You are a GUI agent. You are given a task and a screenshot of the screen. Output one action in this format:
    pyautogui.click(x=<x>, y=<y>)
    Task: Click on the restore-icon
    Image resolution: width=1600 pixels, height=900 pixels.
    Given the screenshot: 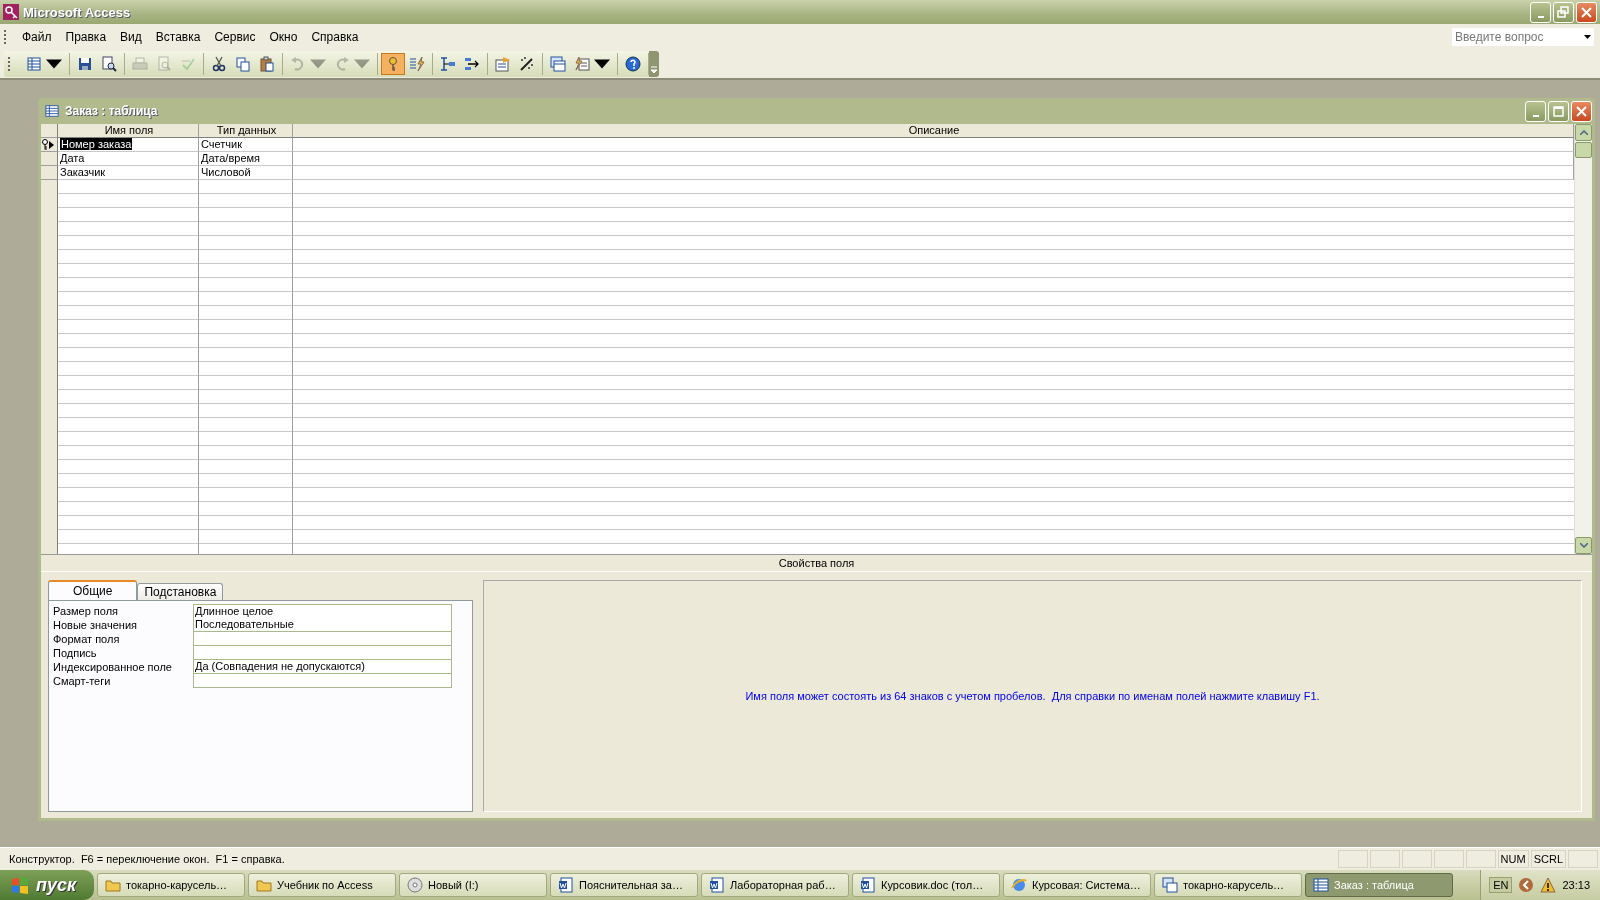 What is the action you would take?
    pyautogui.click(x=1563, y=12)
    